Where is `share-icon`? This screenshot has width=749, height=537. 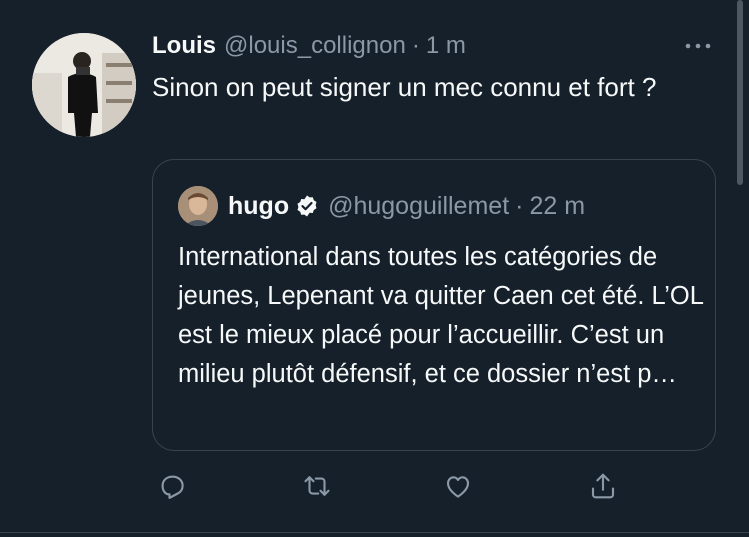
share-icon is located at coordinates (603, 486).